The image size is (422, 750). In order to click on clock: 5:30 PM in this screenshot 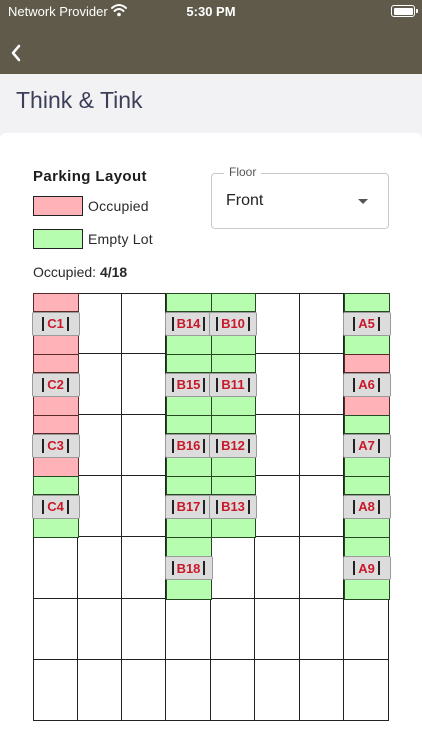, I will do `click(211, 11)`.